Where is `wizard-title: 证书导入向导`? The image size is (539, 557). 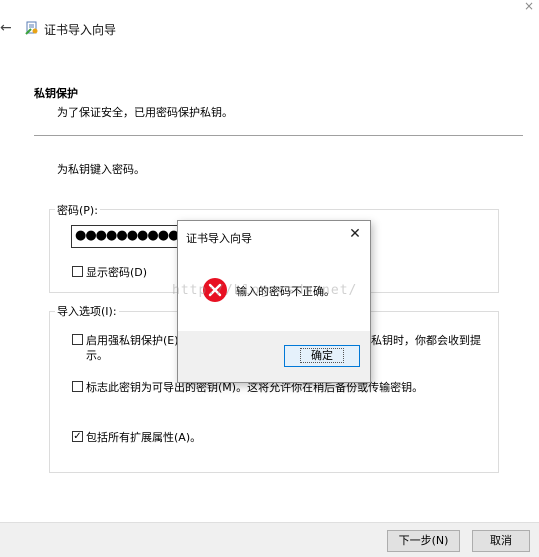
wizard-title: 证书导入向导 is located at coordinates (80, 30).